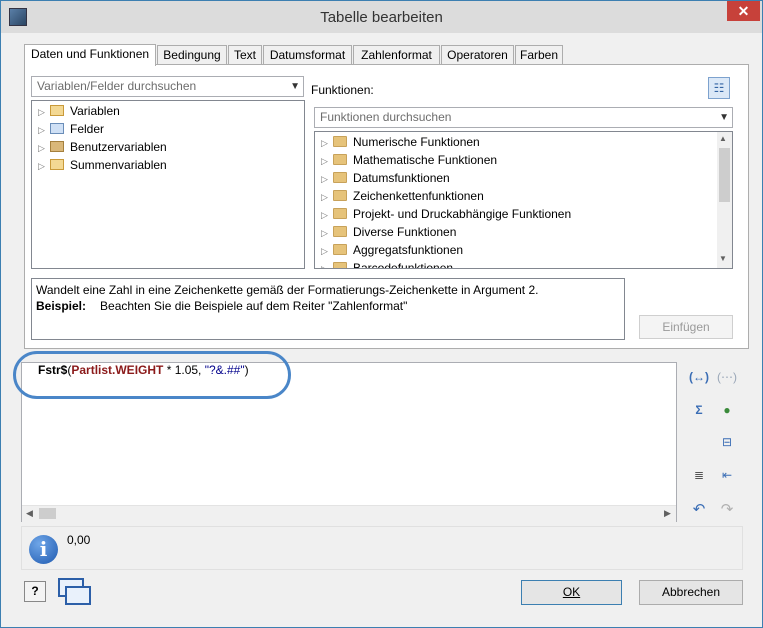 The image size is (763, 628). Describe the element at coordinates (74, 591) in the screenshot. I see `windows-icon` at that location.